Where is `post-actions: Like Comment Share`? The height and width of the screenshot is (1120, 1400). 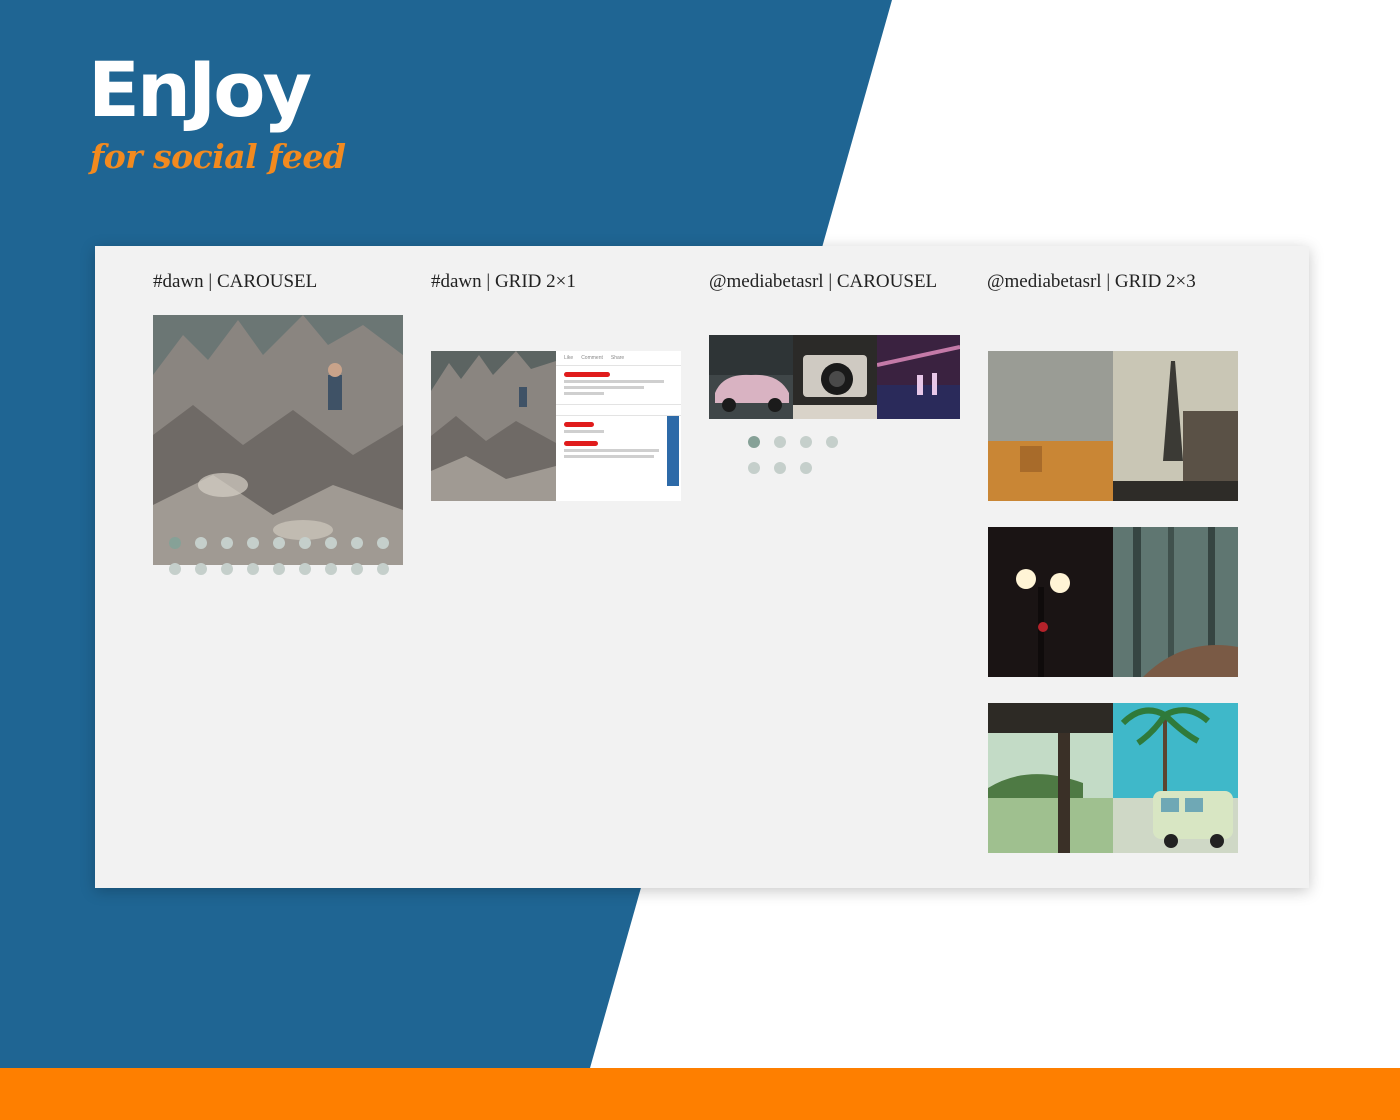 post-actions: Like Comment Share is located at coordinates (618, 358).